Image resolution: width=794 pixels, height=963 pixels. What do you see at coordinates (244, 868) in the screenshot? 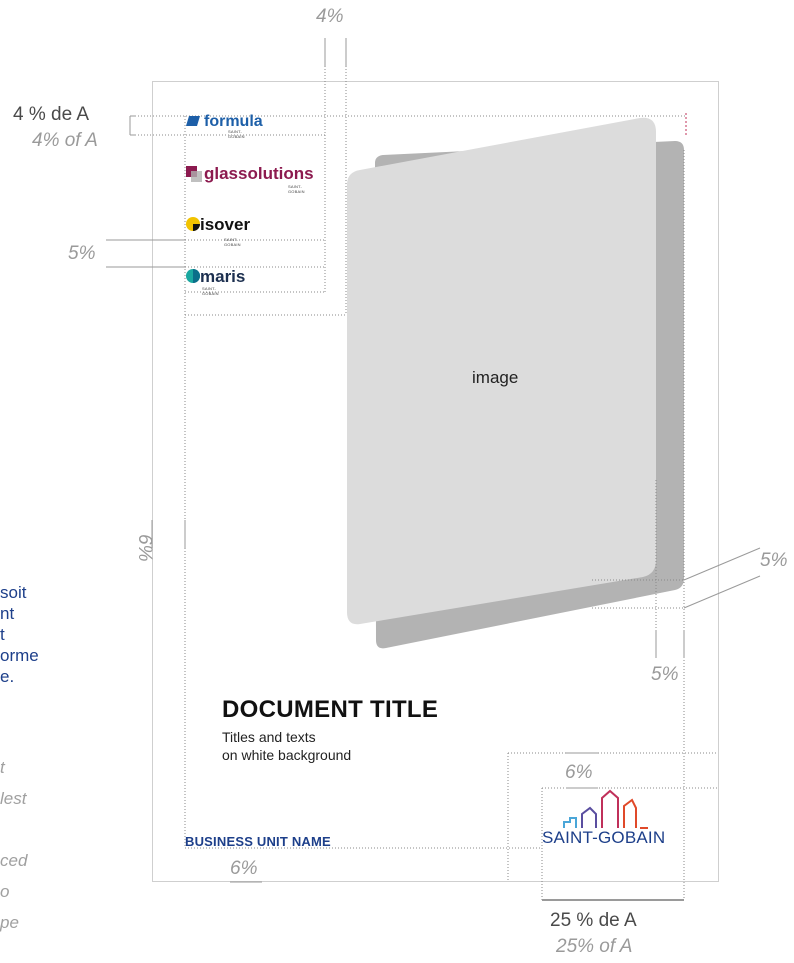
I see `bottom-margin-label: 6%` at bounding box center [244, 868].